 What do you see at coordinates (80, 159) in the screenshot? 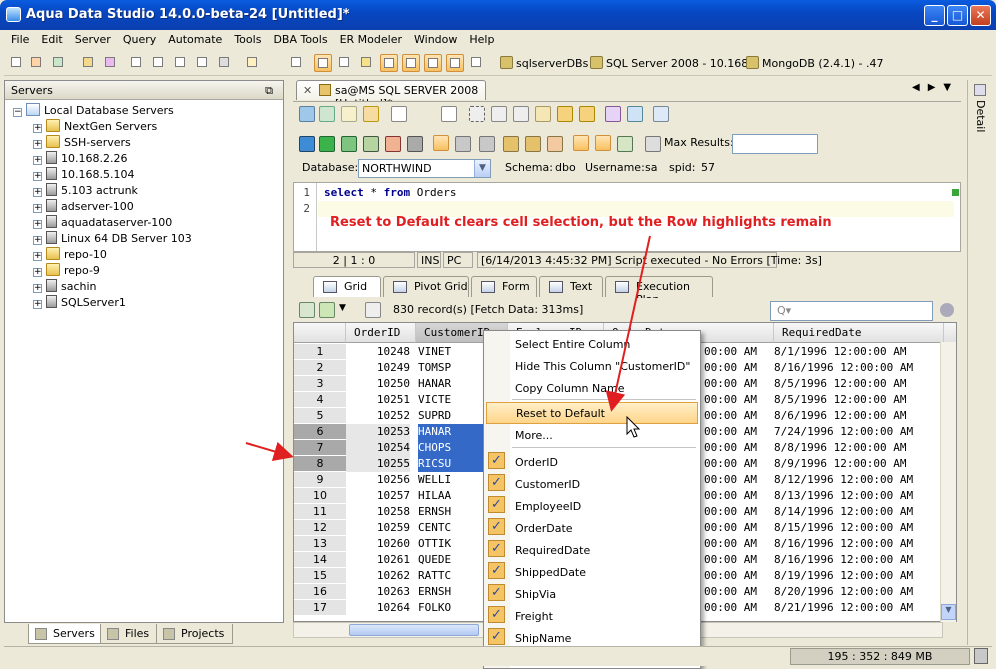
I see `tree-item: +10.168.2.26` at bounding box center [80, 159].